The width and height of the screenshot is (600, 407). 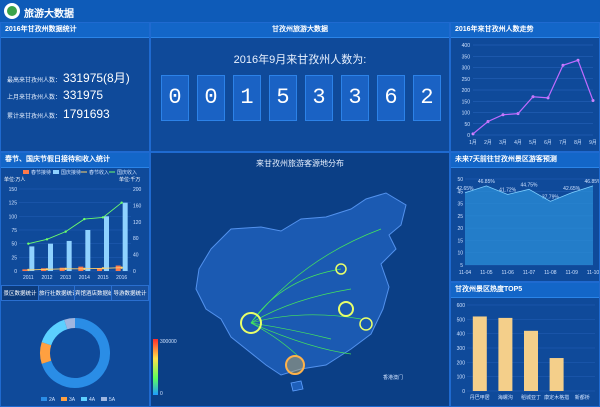 I want to click on hainan-island, so click(x=297, y=386).